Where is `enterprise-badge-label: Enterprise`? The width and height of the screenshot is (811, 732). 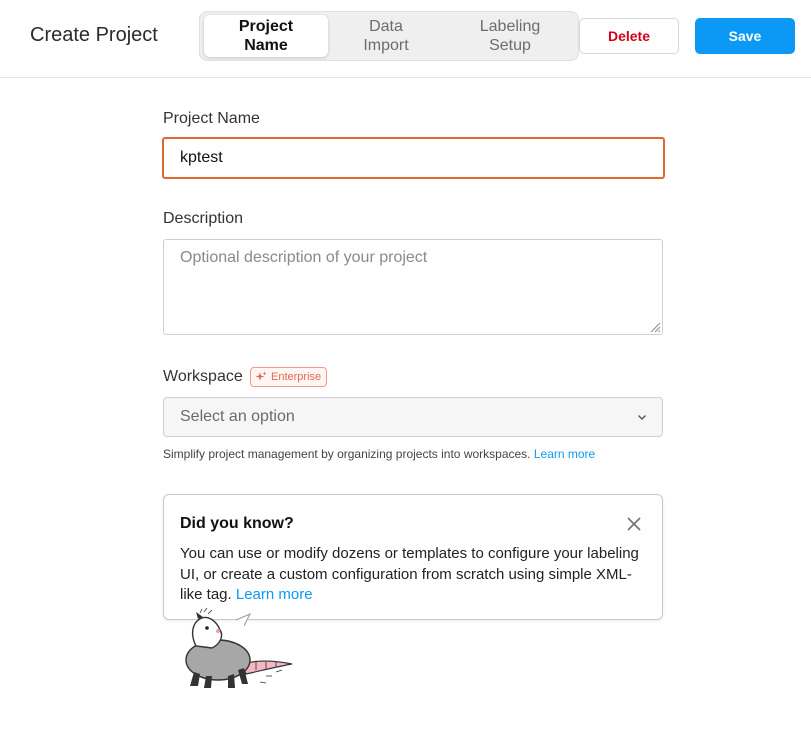
enterprise-badge-label: Enterprise is located at coordinates (296, 377).